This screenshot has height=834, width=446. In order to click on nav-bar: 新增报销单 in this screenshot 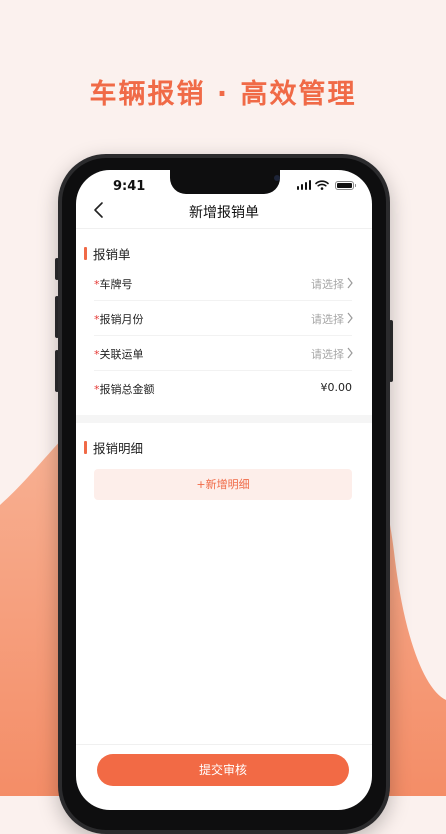, I will do `click(224, 211)`.